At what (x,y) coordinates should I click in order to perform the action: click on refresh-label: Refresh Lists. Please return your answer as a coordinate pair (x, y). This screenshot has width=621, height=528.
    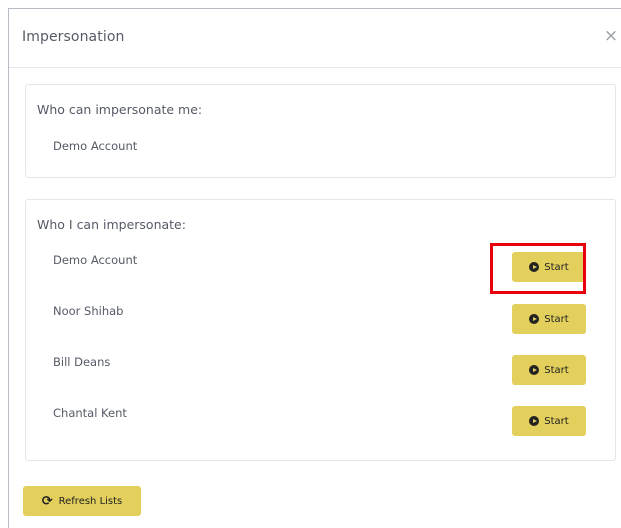
    Looking at the image, I should click on (90, 501).